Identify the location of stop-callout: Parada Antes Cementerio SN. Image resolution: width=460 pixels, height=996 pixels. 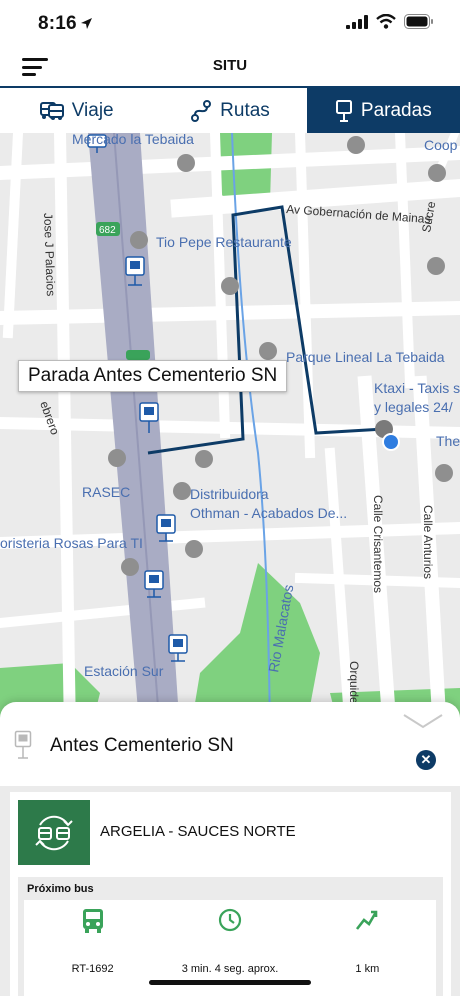
(153, 376).